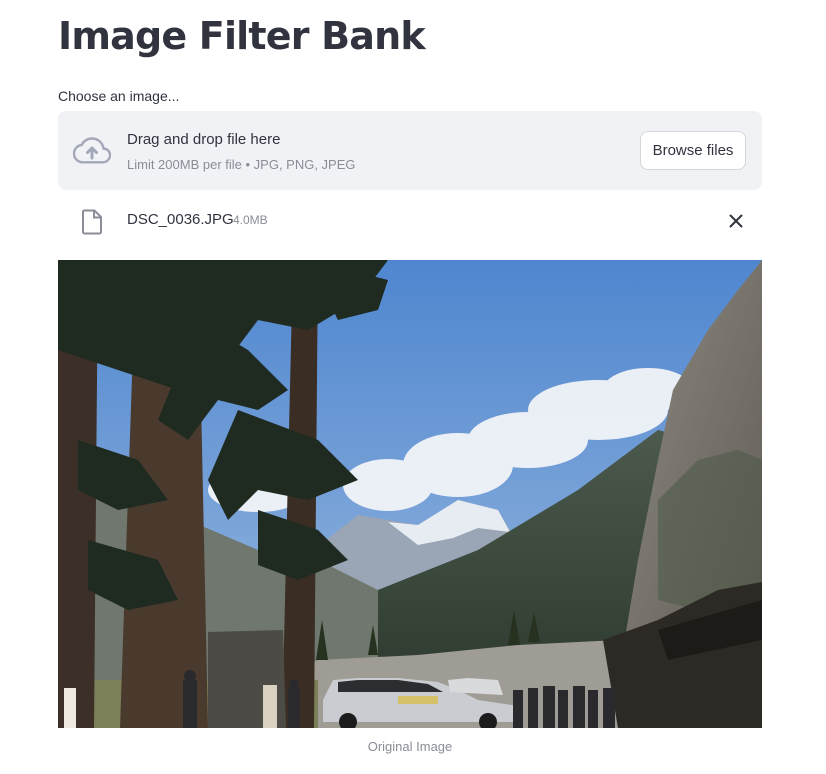 The height and width of the screenshot is (774, 826). I want to click on browse-files-button: Browse files, so click(693, 150).